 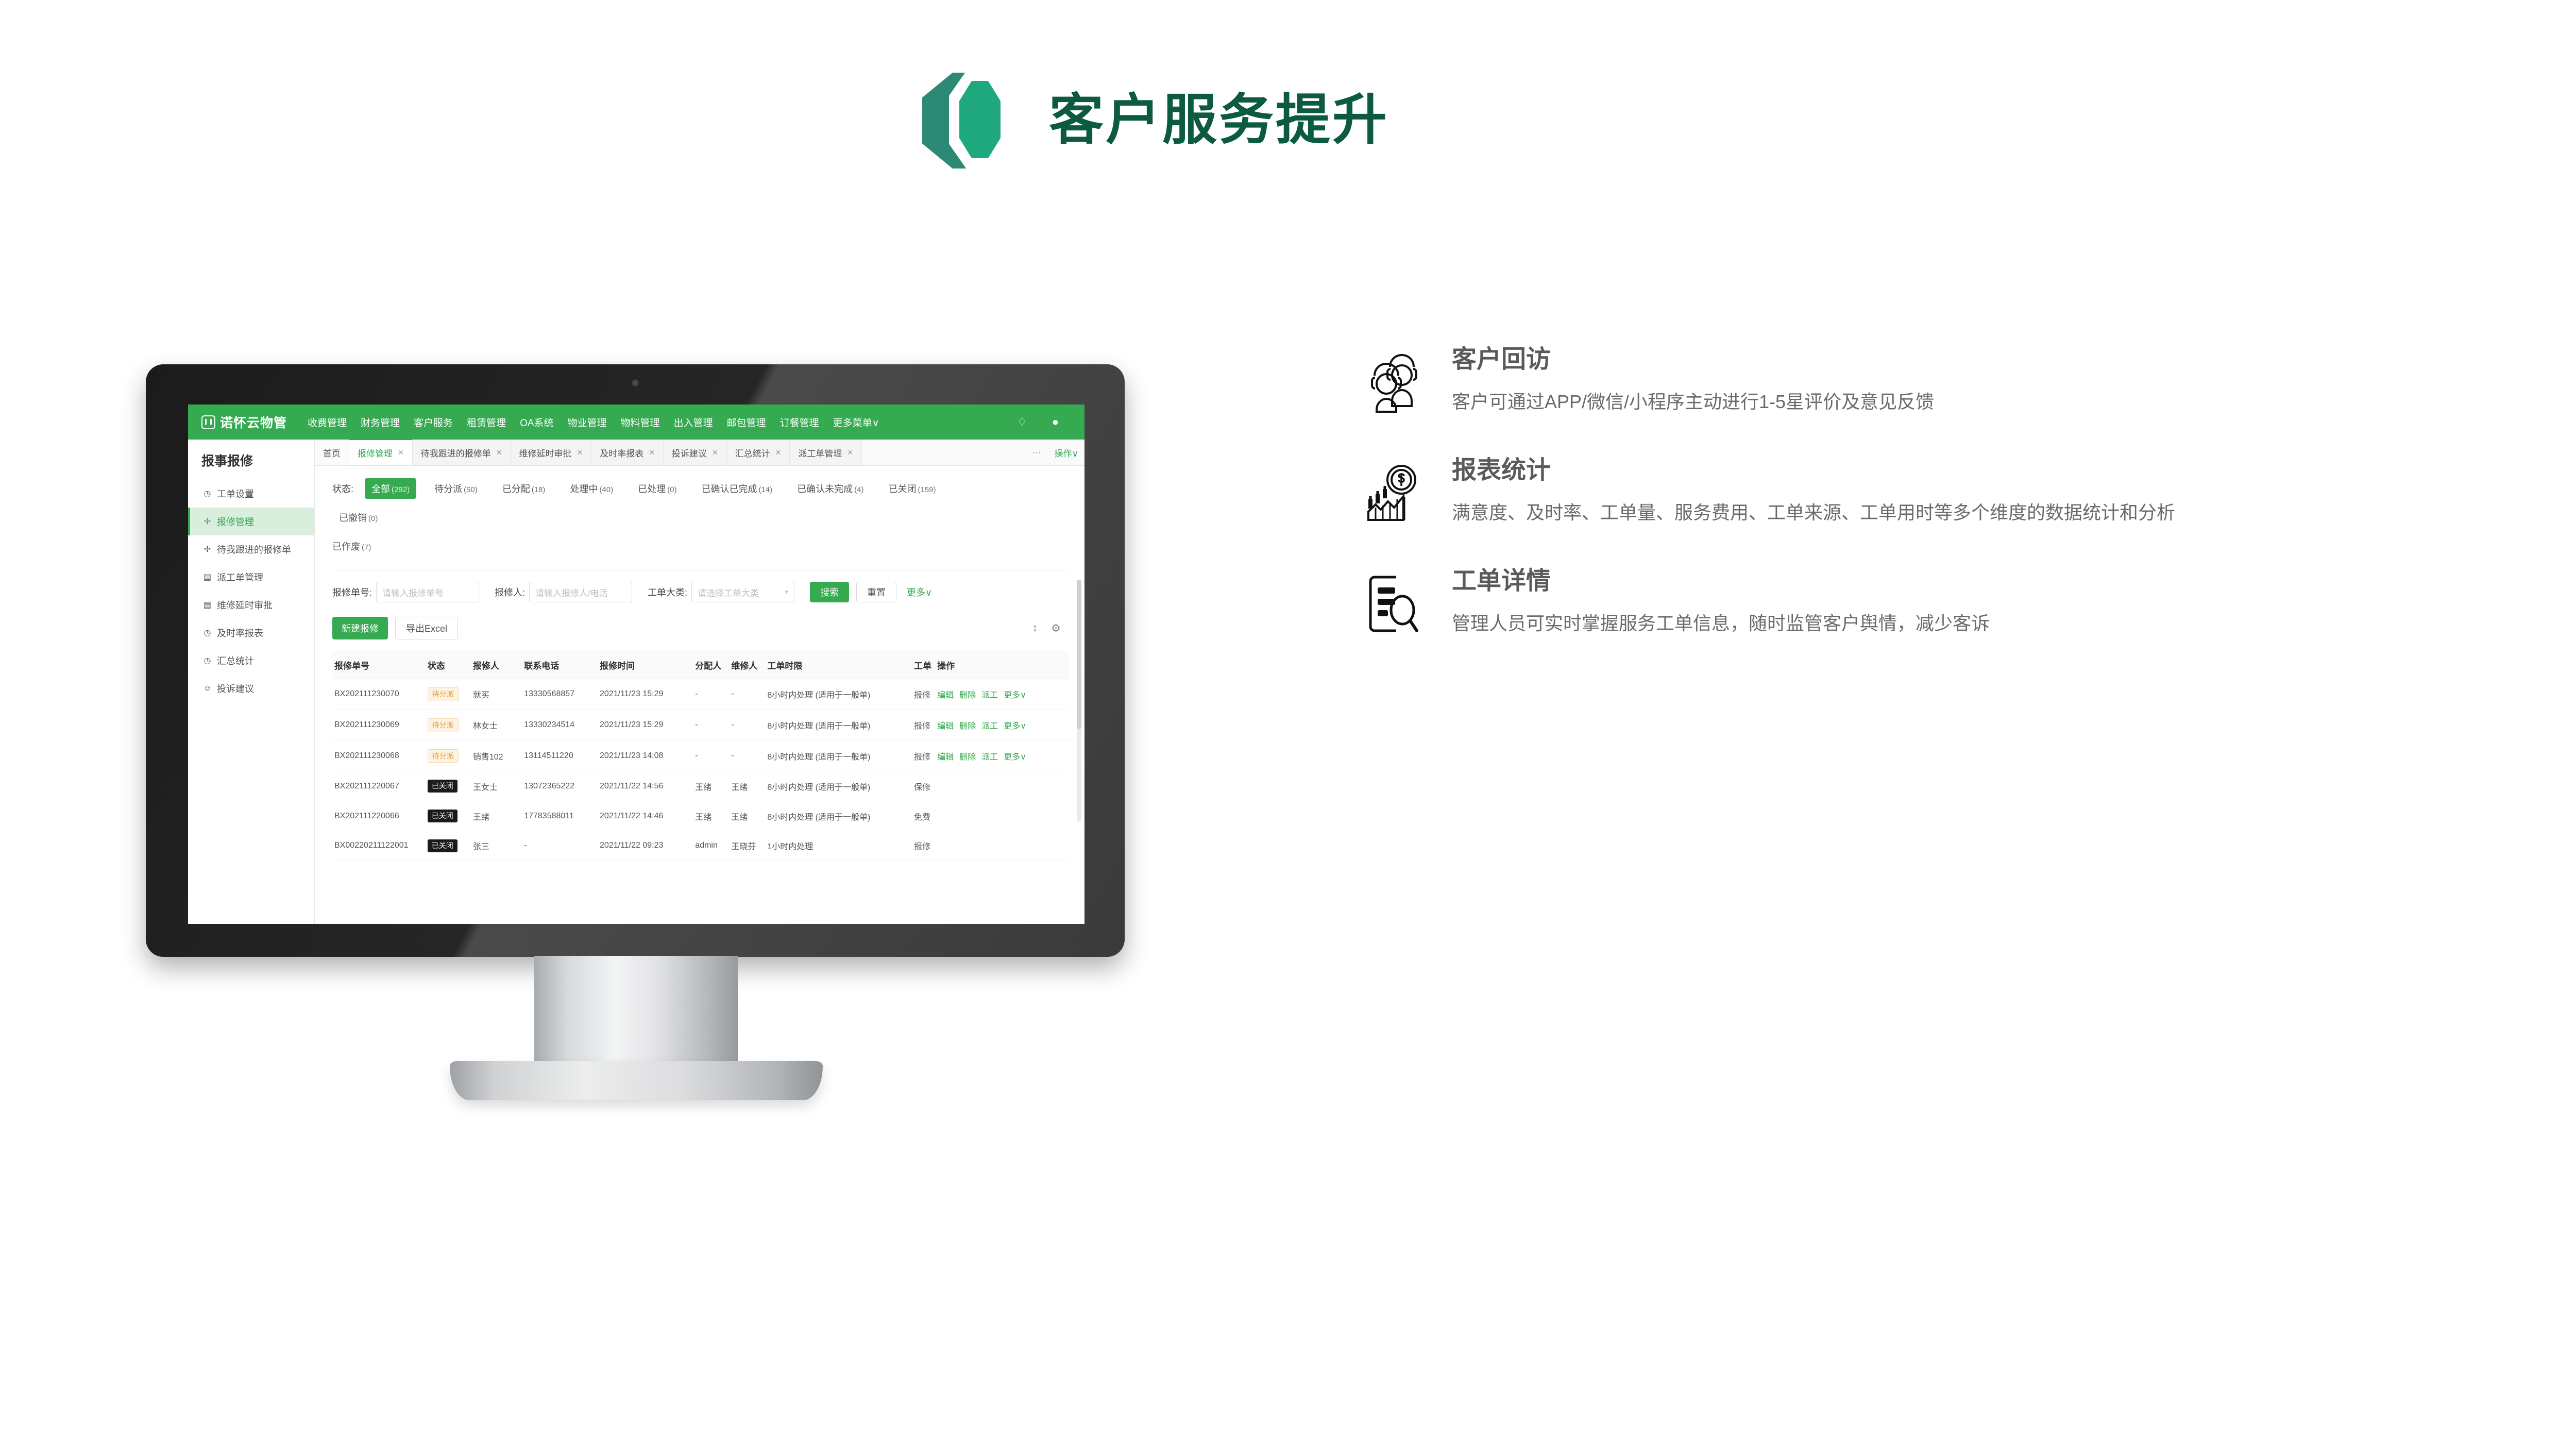 I want to click on more-filters-link: 更多∨, so click(x=919, y=592).